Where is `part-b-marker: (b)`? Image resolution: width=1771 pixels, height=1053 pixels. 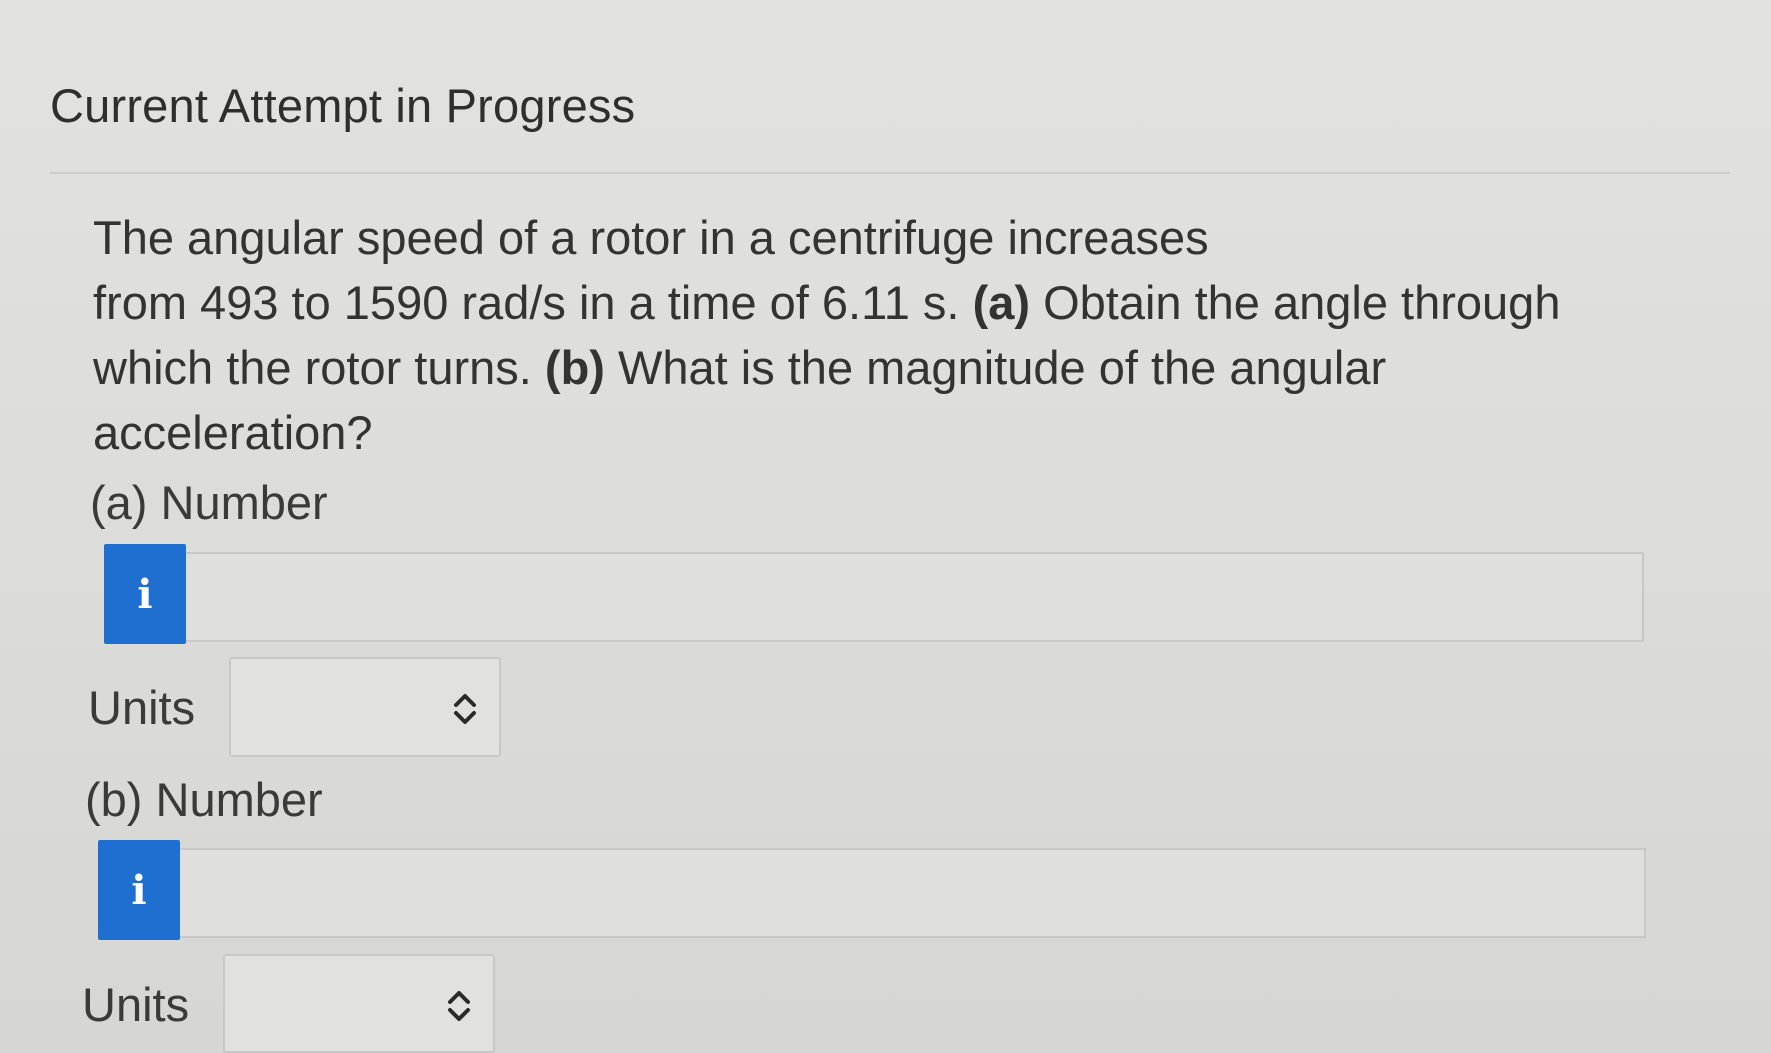
part-b-marker: (b) is located at coordinates (574, 367).